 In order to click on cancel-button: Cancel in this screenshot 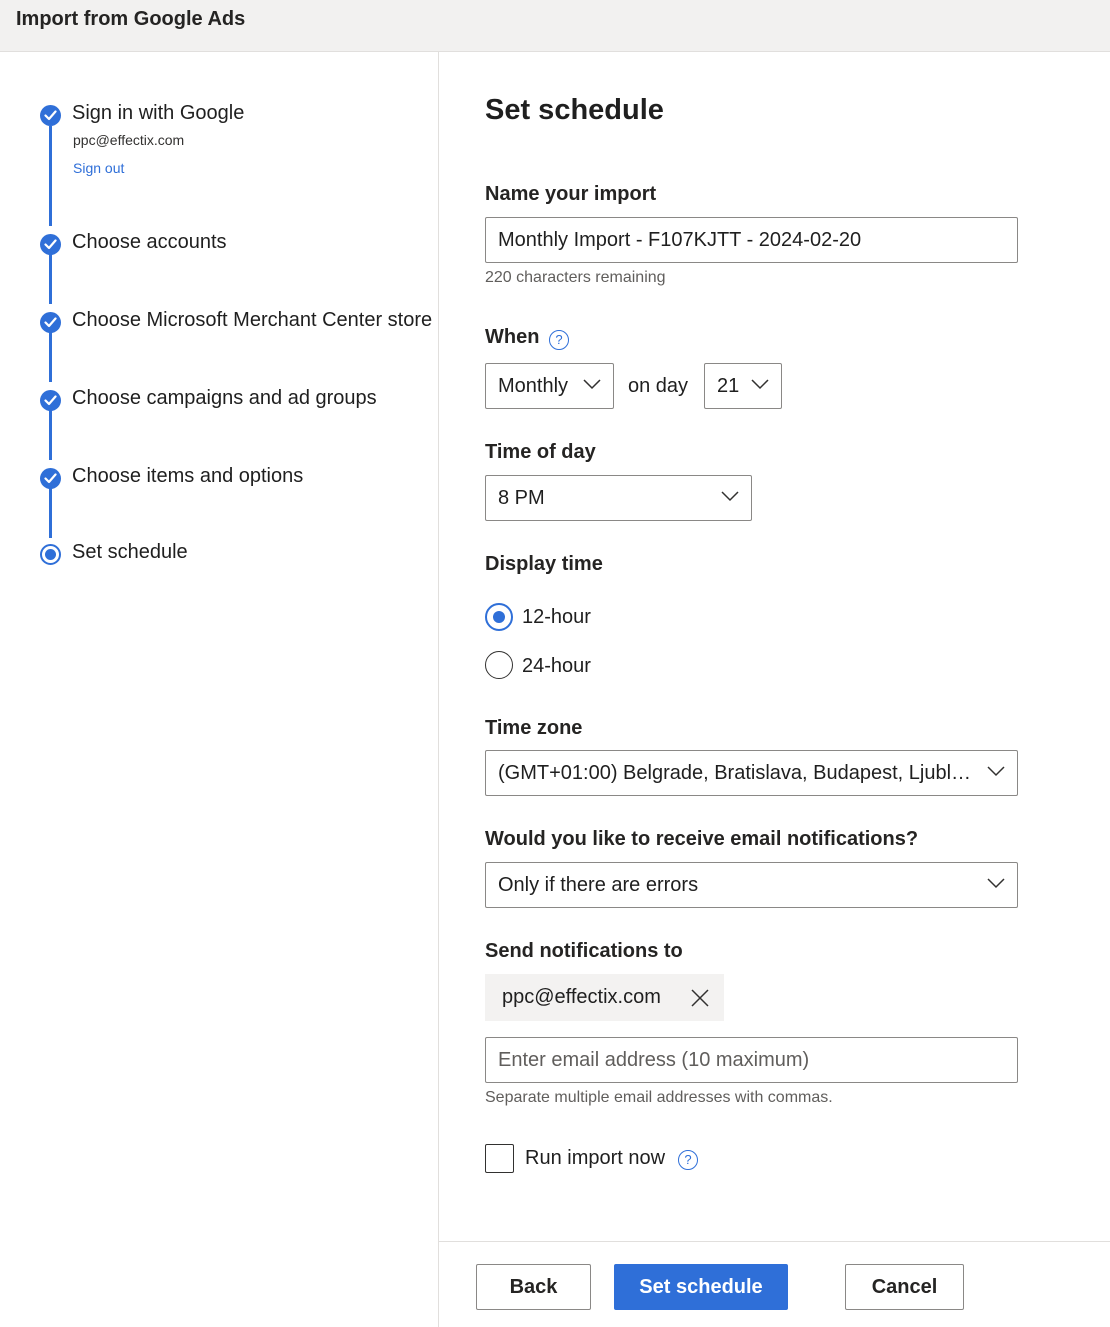, I will do `click(904, 1287)`.